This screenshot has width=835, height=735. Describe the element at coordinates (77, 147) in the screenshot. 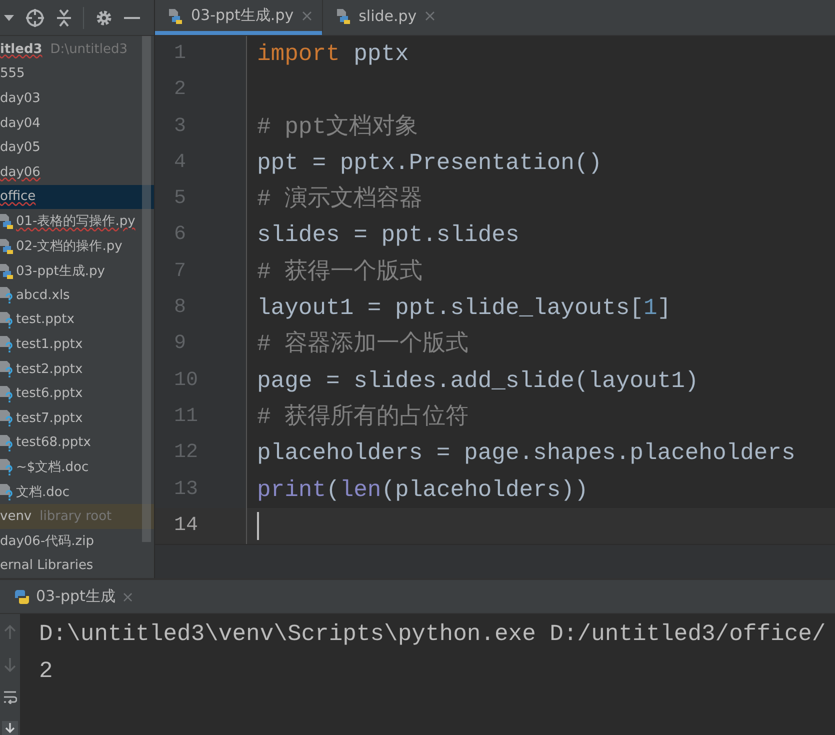

I see `tree-item: day05` at that location.